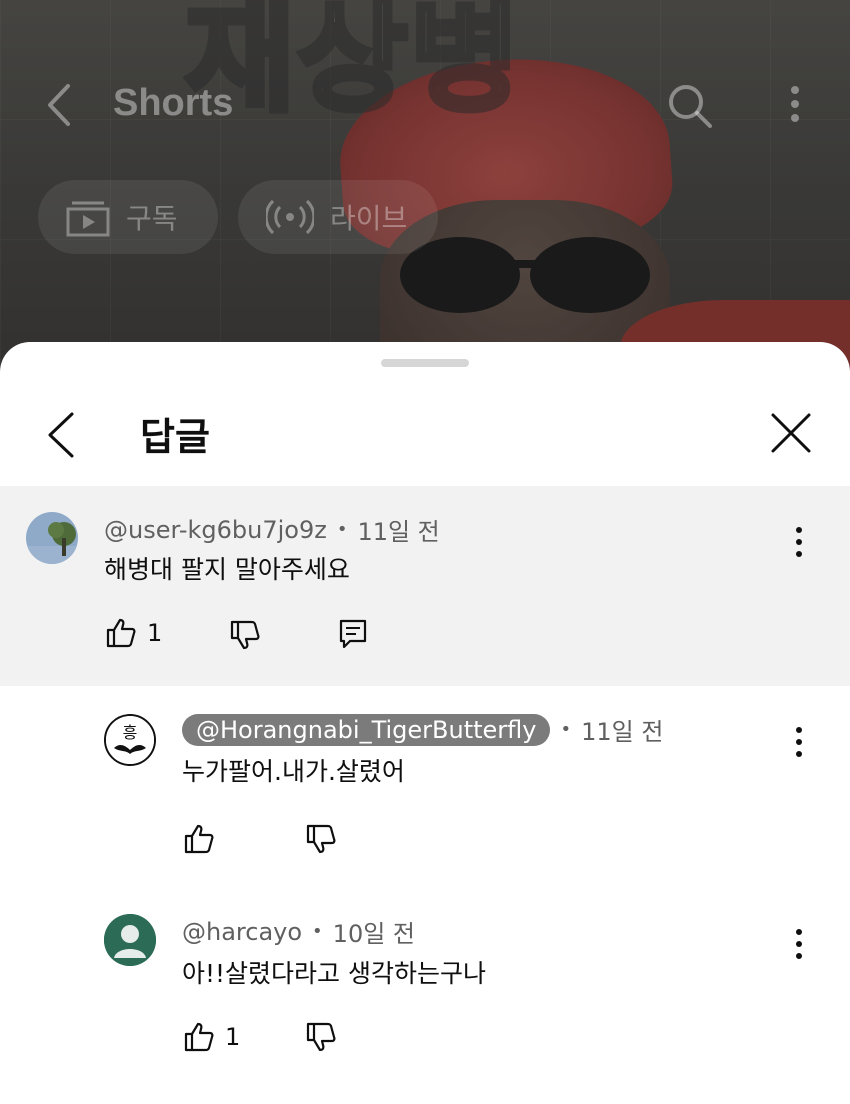 The image size is (850, 1104). I want to click on tiger-butterfly-logo: 흥, so click(130, 740).